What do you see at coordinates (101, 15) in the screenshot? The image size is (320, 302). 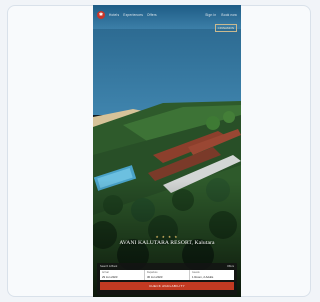 I see `brand-logo: ✱` at bounding box center [101, 15].